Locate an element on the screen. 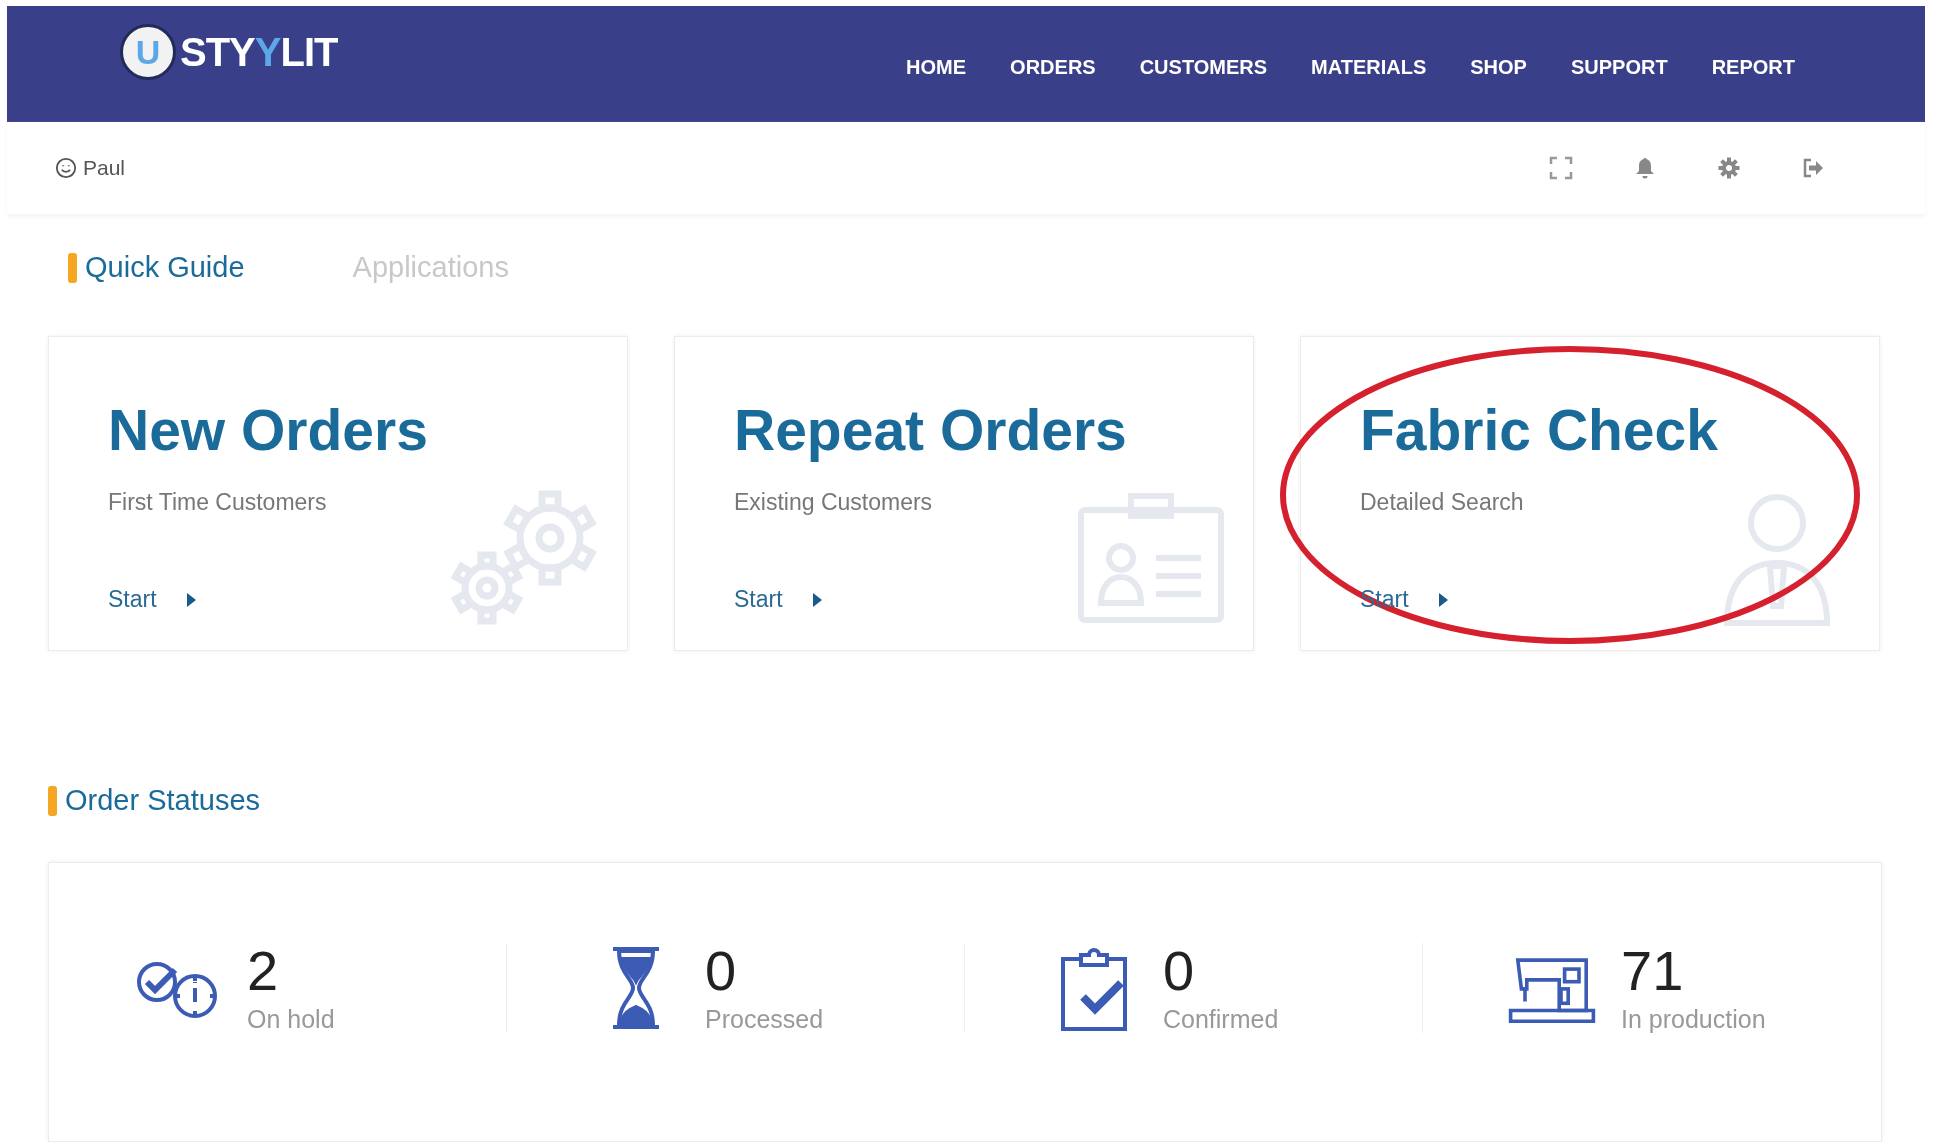  nav-link: ORDERS is located at coordinates (1053, 67).